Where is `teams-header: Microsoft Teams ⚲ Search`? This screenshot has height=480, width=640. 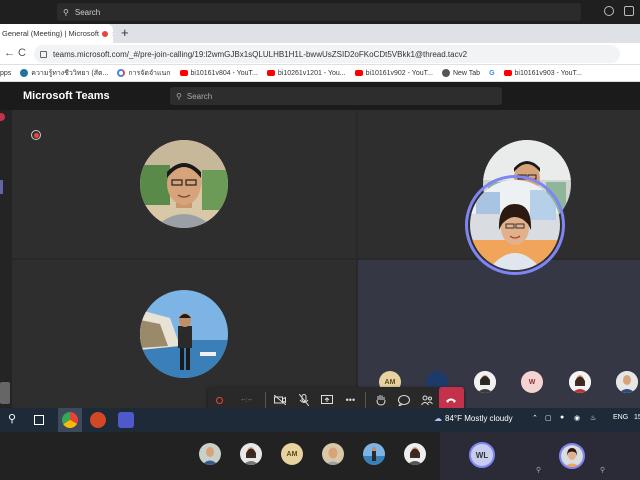 teams-header: Microsoft Teams ⚲ Search is located at coordinates (320, 96).